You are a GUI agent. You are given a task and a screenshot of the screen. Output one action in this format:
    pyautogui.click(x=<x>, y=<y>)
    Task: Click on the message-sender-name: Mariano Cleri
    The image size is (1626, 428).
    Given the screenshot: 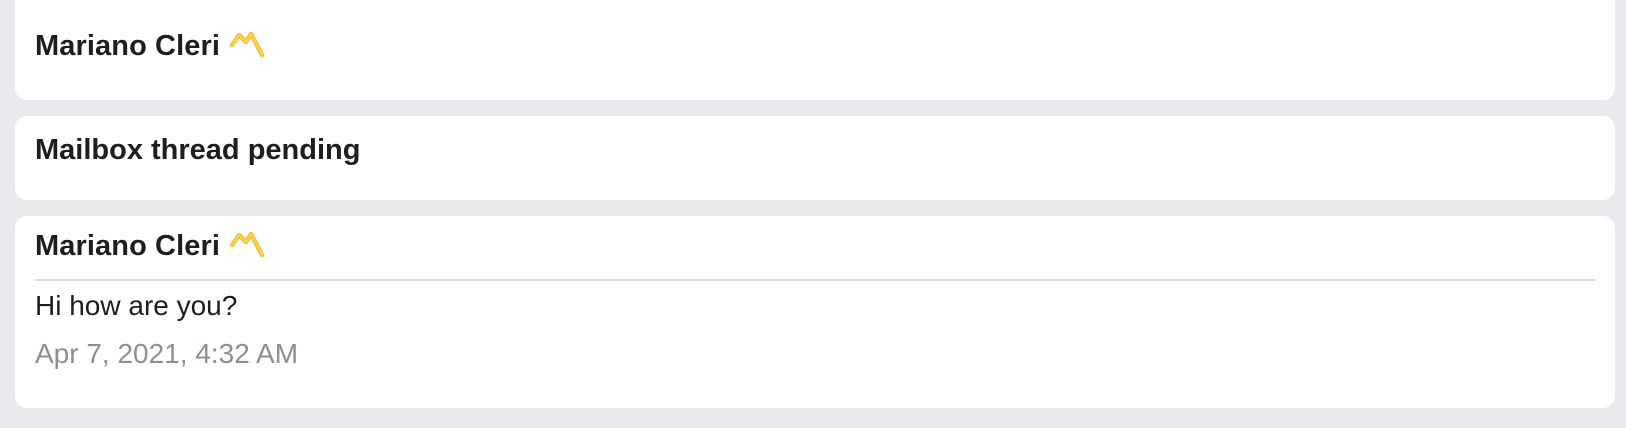 What is the action you would take?
    pyautogui.click(x=127, y=246)
    